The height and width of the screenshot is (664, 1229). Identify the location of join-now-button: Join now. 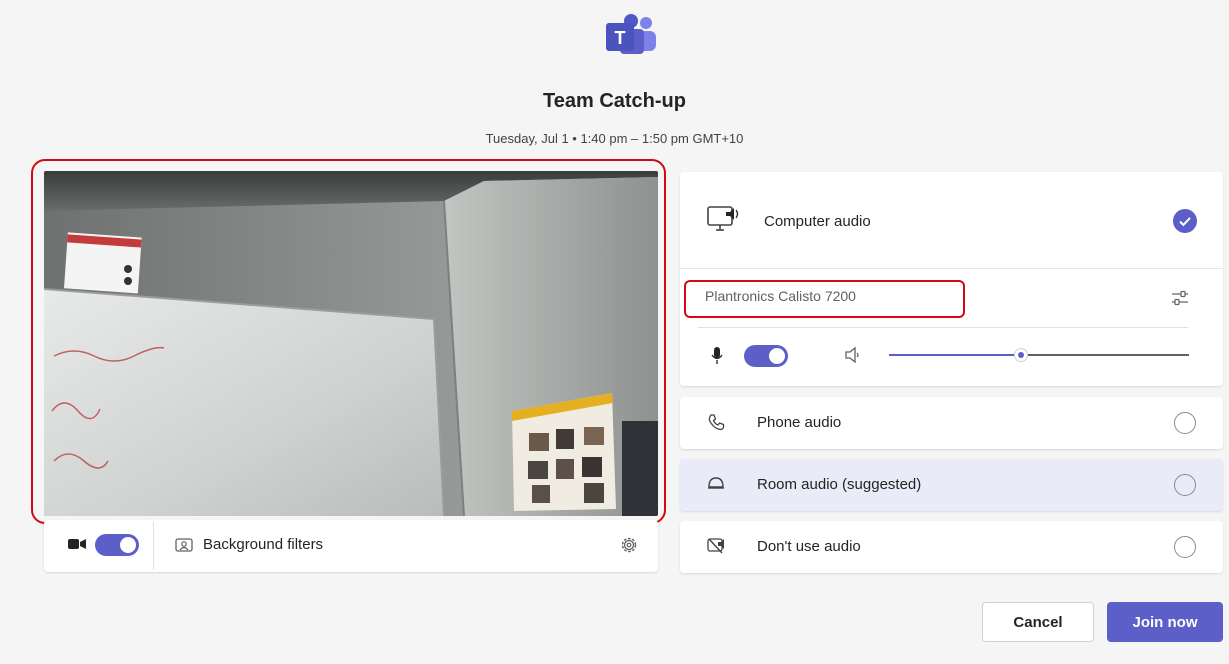
(1165, 622).